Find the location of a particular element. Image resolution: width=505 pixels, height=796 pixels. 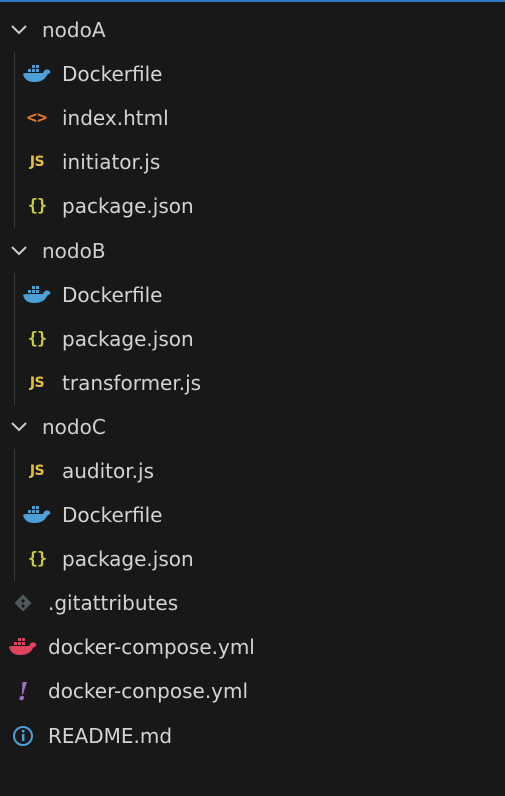

file-label: docker-compose.yml is located at coordinates (151, 647).